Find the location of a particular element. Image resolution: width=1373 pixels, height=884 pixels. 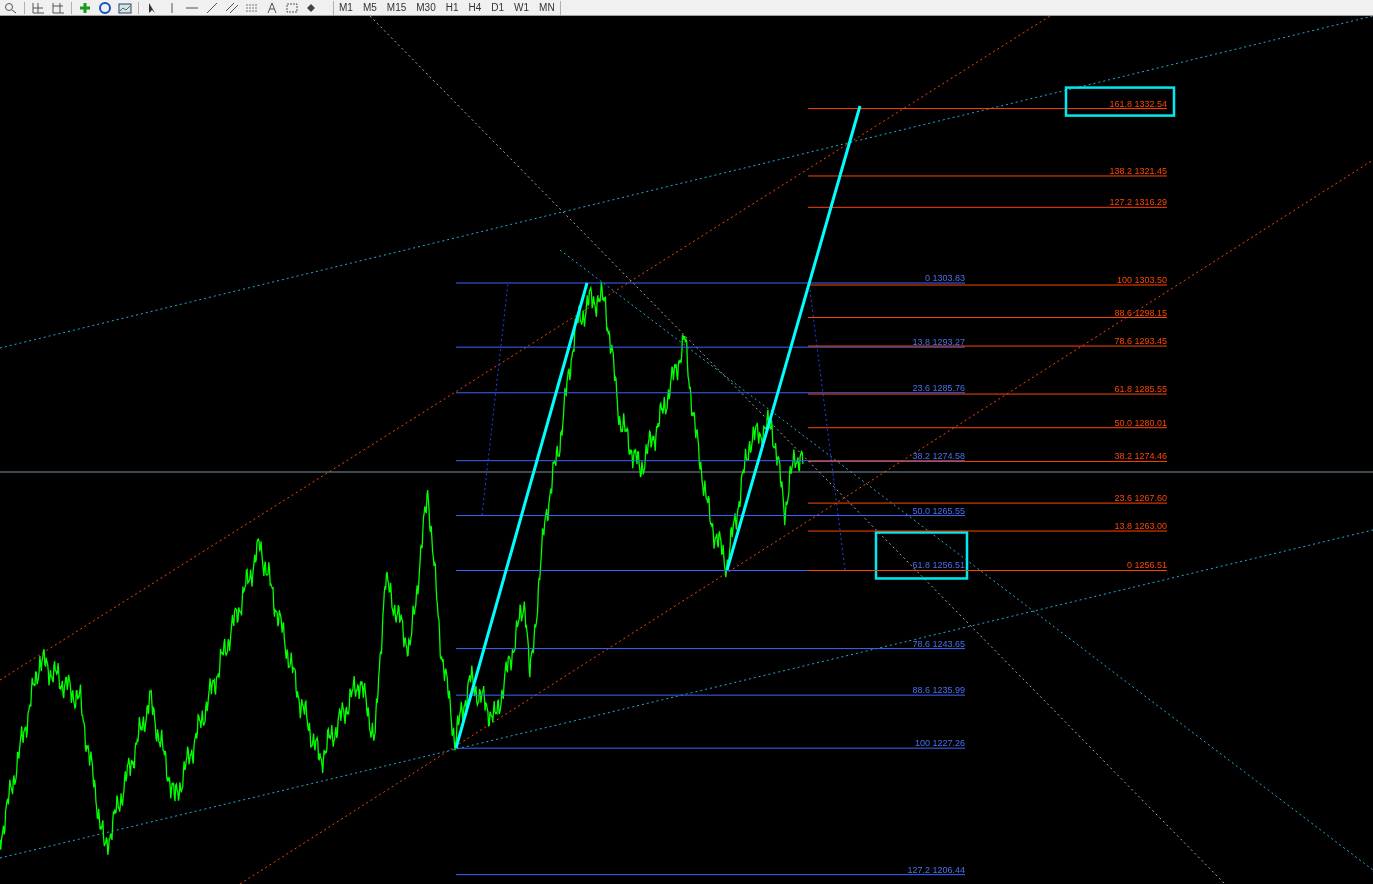

timeframe-button: M5 is located at coordinates (369, 7).